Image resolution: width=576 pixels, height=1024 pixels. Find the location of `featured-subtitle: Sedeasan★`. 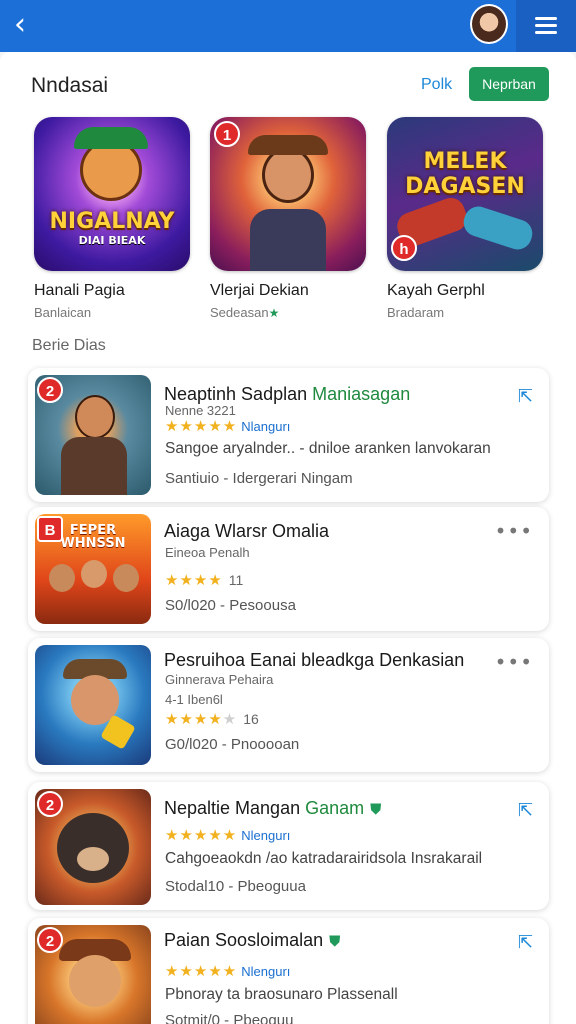

featured-subtitle: Sedeasan★ is located at coordinates (244, 312).